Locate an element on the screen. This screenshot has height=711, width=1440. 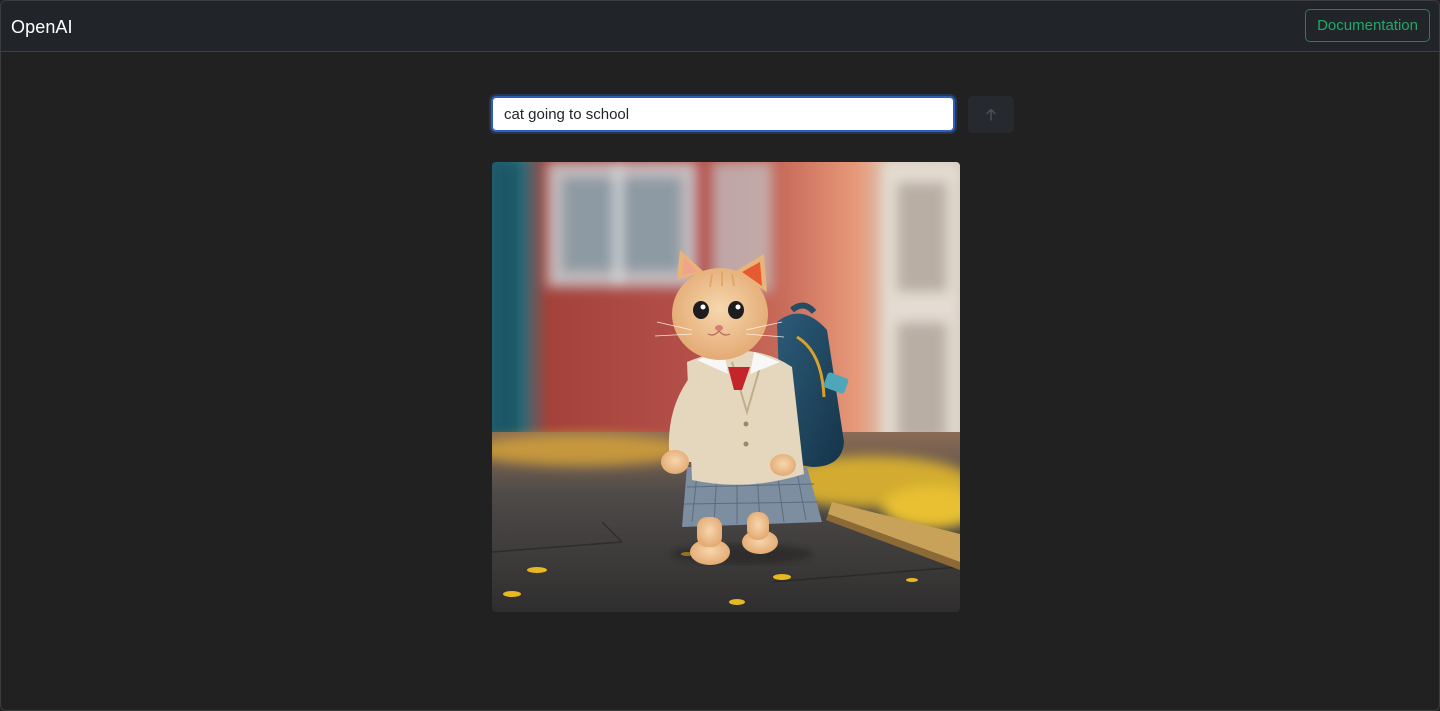
submit-button is located at coordinates (991, 114).